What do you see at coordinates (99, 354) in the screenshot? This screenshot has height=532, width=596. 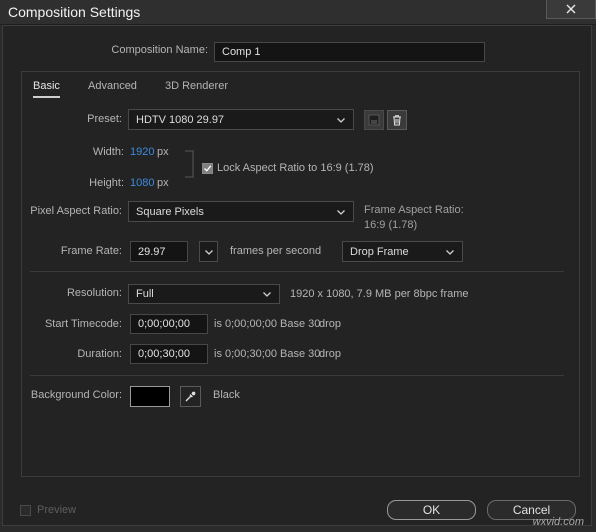 I see `duration-label: Duration:` at bounding box center [99, 354].